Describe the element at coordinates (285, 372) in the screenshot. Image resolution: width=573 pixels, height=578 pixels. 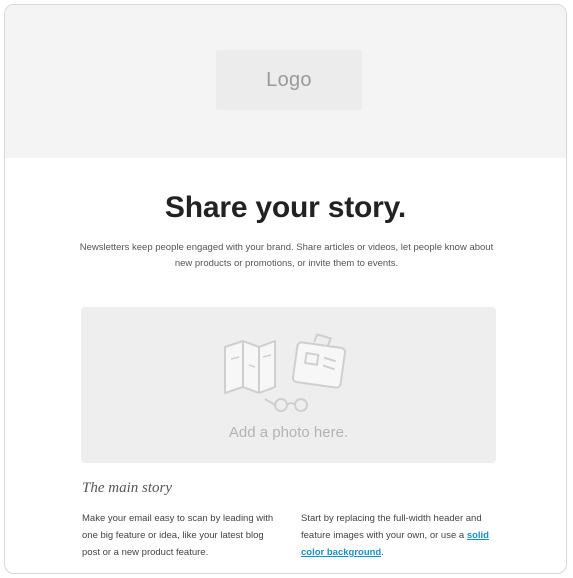
I see `travel-illustration` at that location.